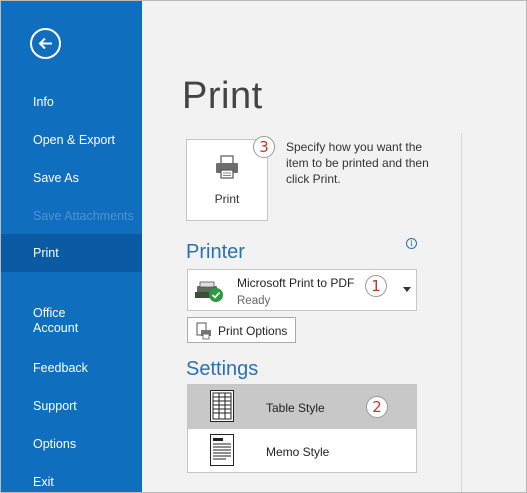  I want to click on style-option-memo: Memo Style, so click(302, 451).